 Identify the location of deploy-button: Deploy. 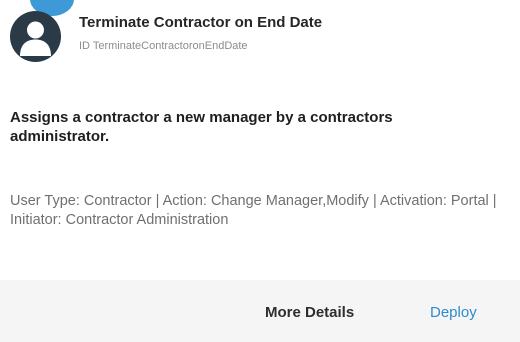
(453, 312).